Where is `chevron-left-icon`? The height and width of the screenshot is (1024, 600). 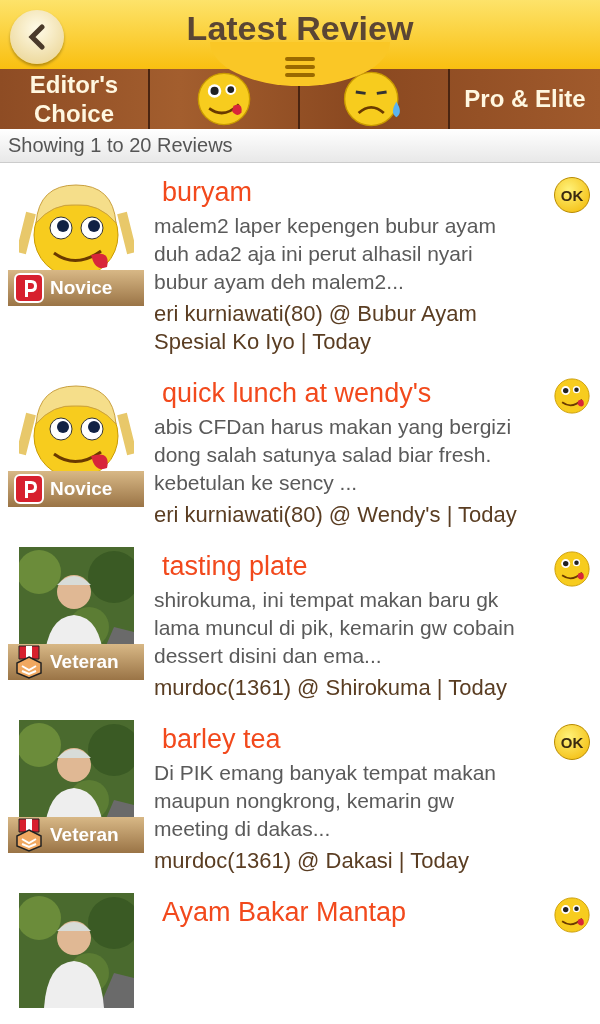 chevron-left-icon is located at coordinates (37, 37).